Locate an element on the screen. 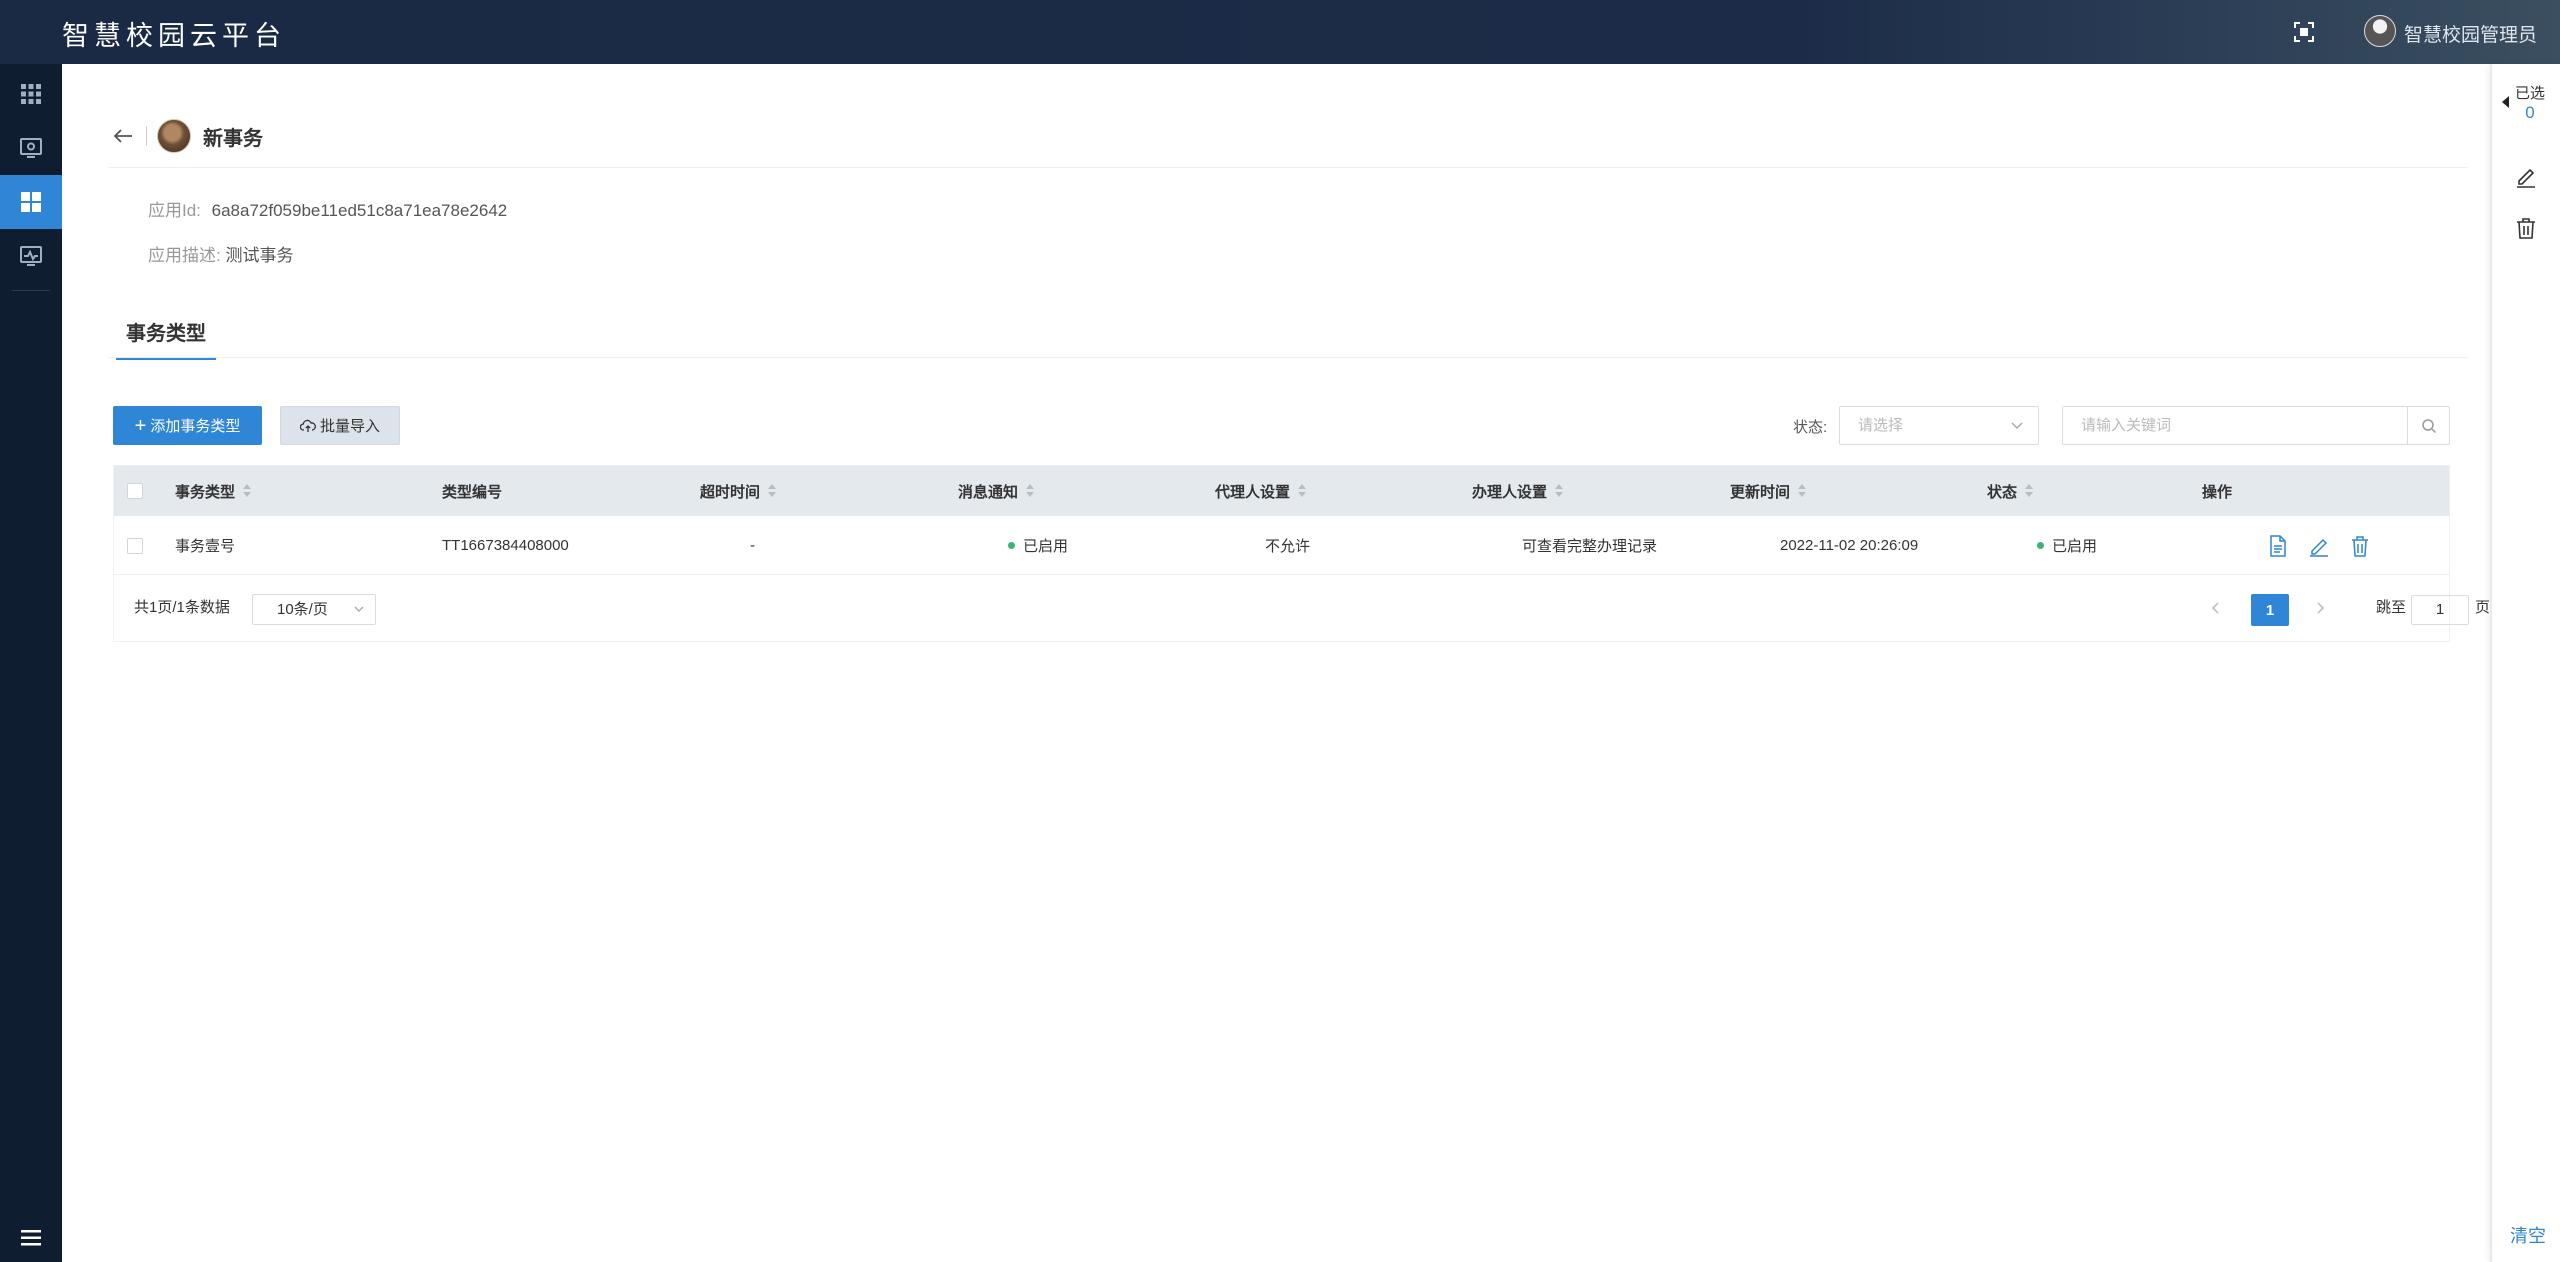 This screenshot has width=2560, height=1262. jump-label: 跳至 is located at coordinates (2391, 607).